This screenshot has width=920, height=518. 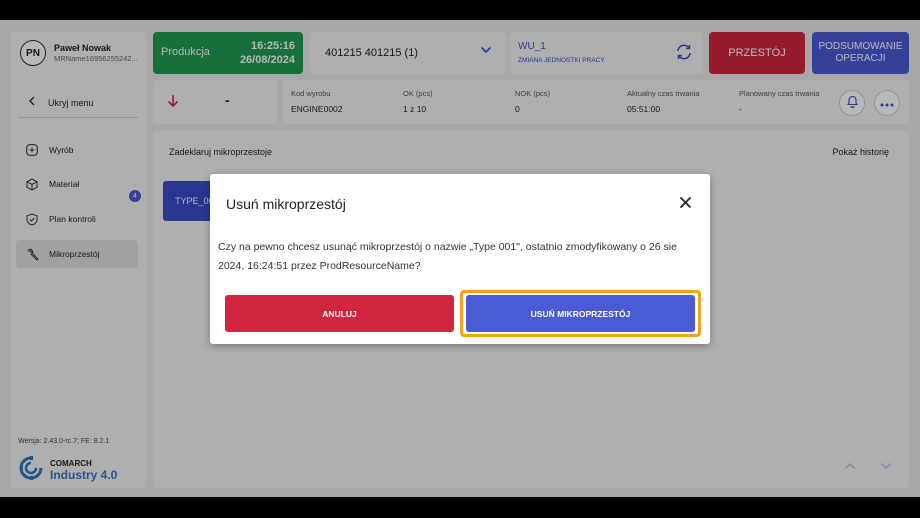 What do you see at coordinates (685, 205) in the screenshot?
I see `close-icon` at bounding box center [685, 205].